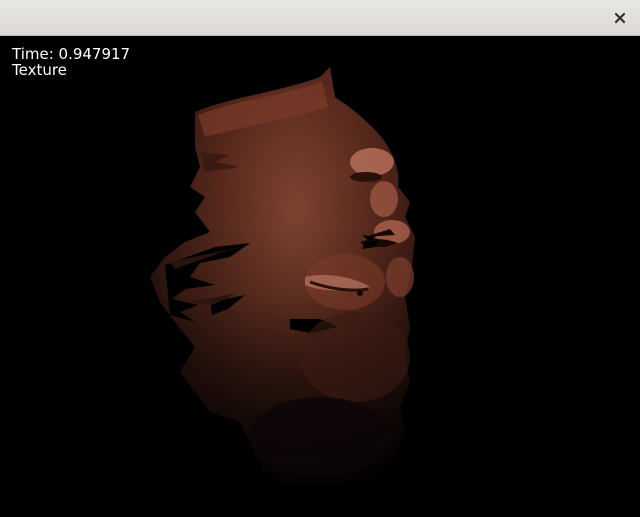 The width and height of the screenshot is (640, 517). Describe the element at coordinates (71, 54) in the screenshot. I see `time-readout: Time: 0.947917` at that location.